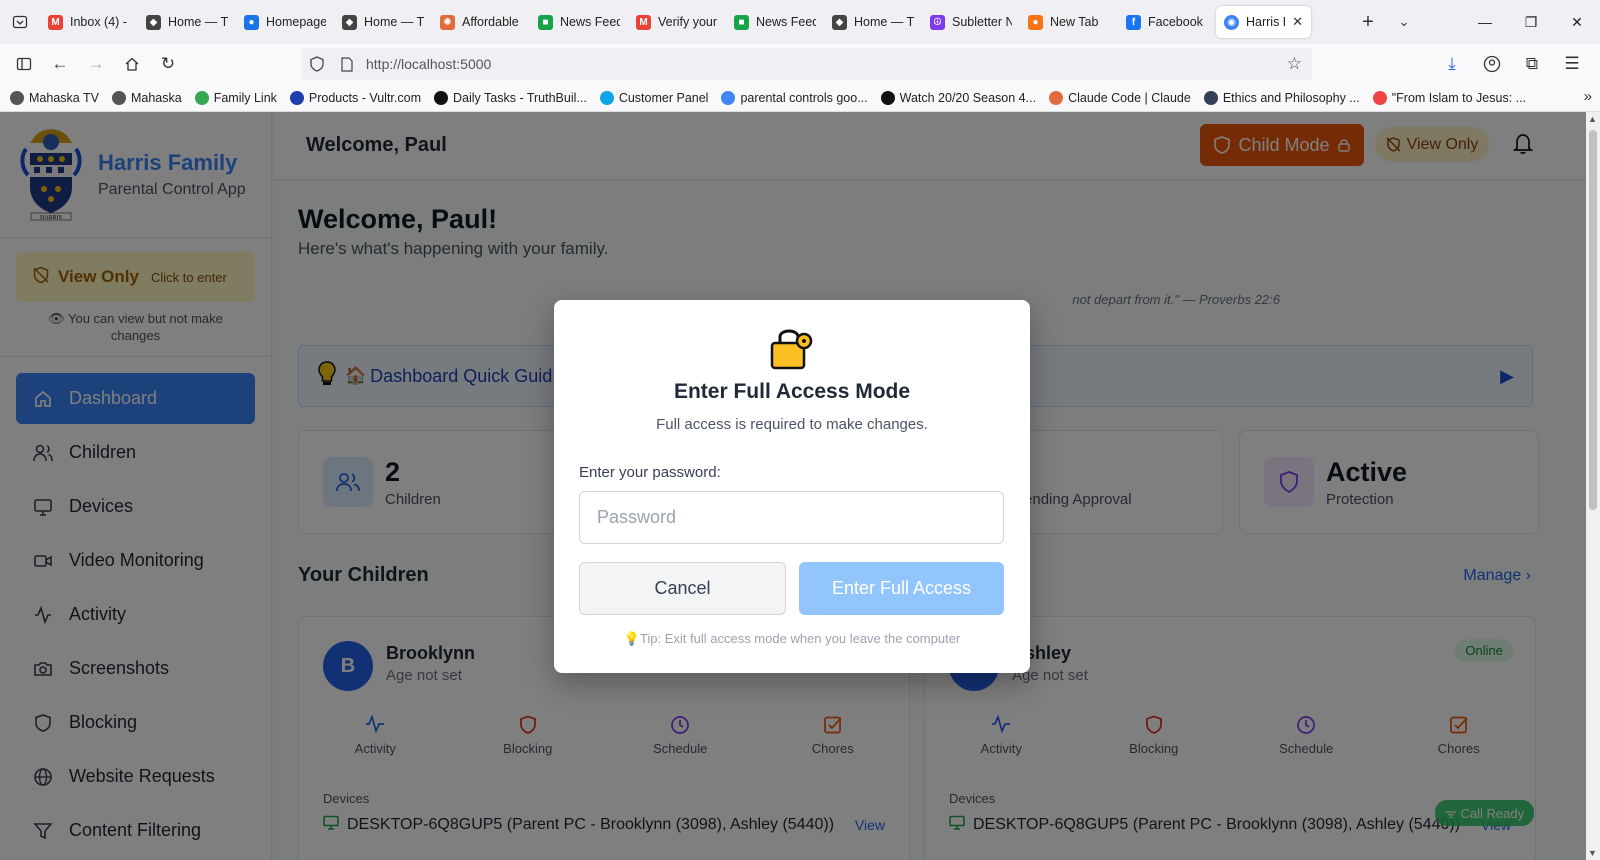  Describe the element at coordinates (168, 64) in the screenshot. I see `reload-button: ↻` at that location.